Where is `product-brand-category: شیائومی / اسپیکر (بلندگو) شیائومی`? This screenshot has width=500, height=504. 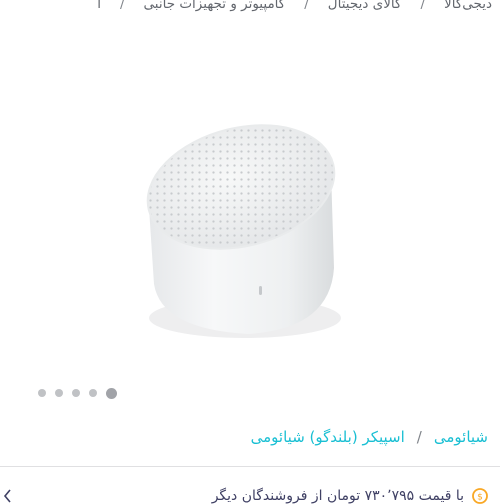
product-brand-category: شیائومی / اسپیکر (بلندگو) شیائومی is located at coordinates (369, 437).